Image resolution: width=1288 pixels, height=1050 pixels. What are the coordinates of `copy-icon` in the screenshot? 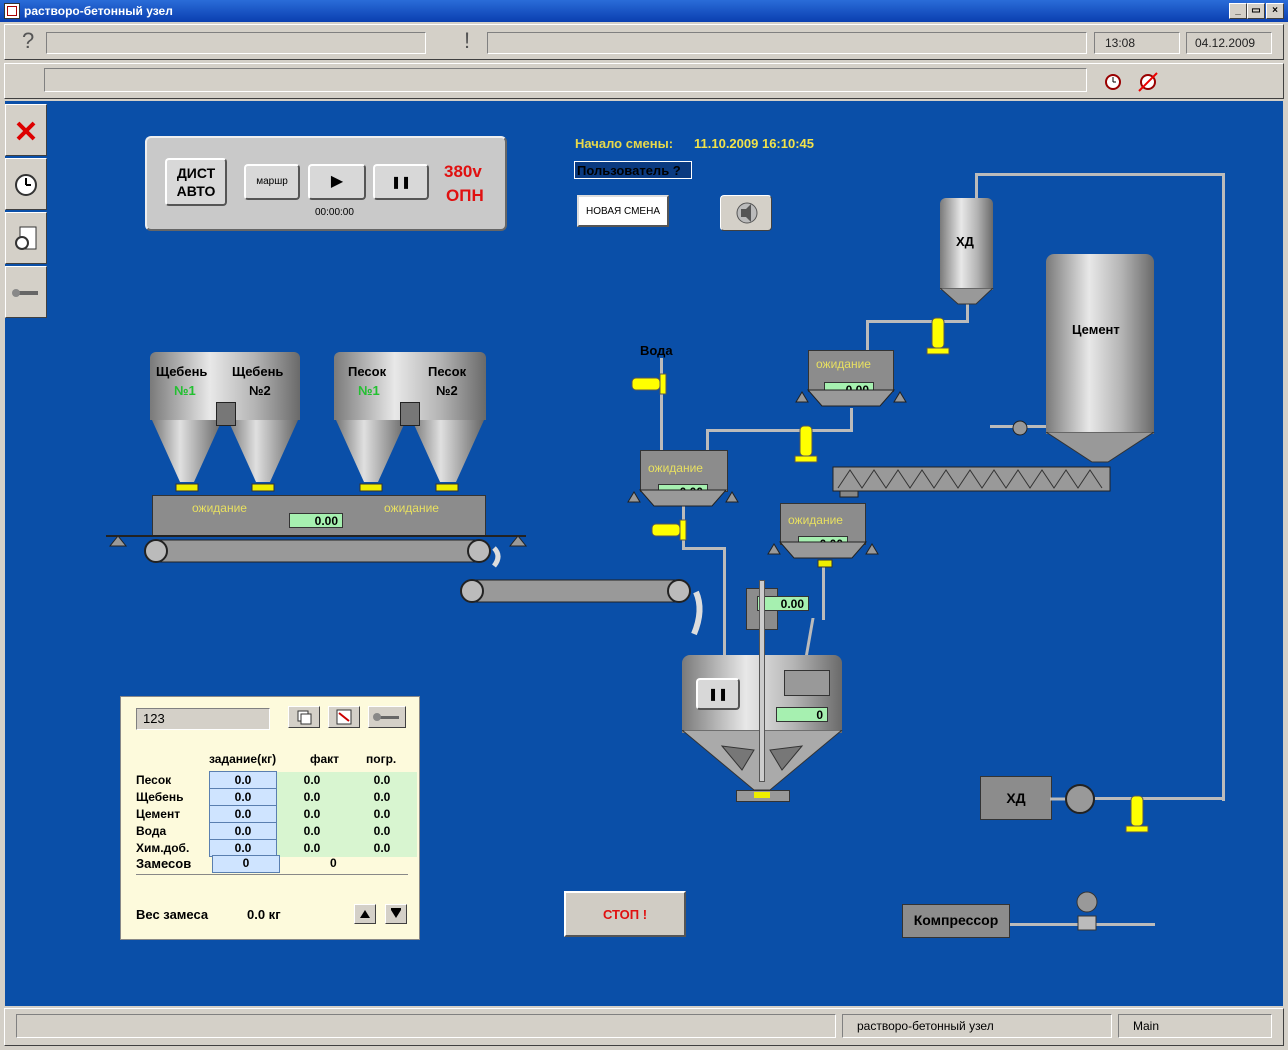 It's located at (304, 717).